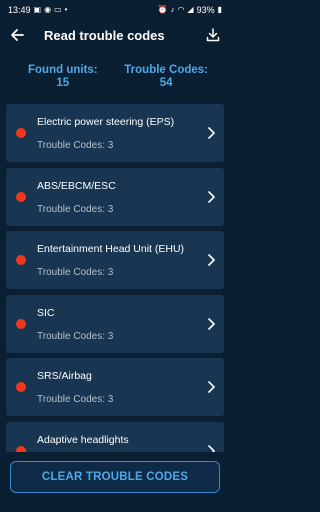  What do you see at coordinates (104, 35) in the screenshot?
I see `page-title: Read trouble codes` at bounding box center [104, 35].